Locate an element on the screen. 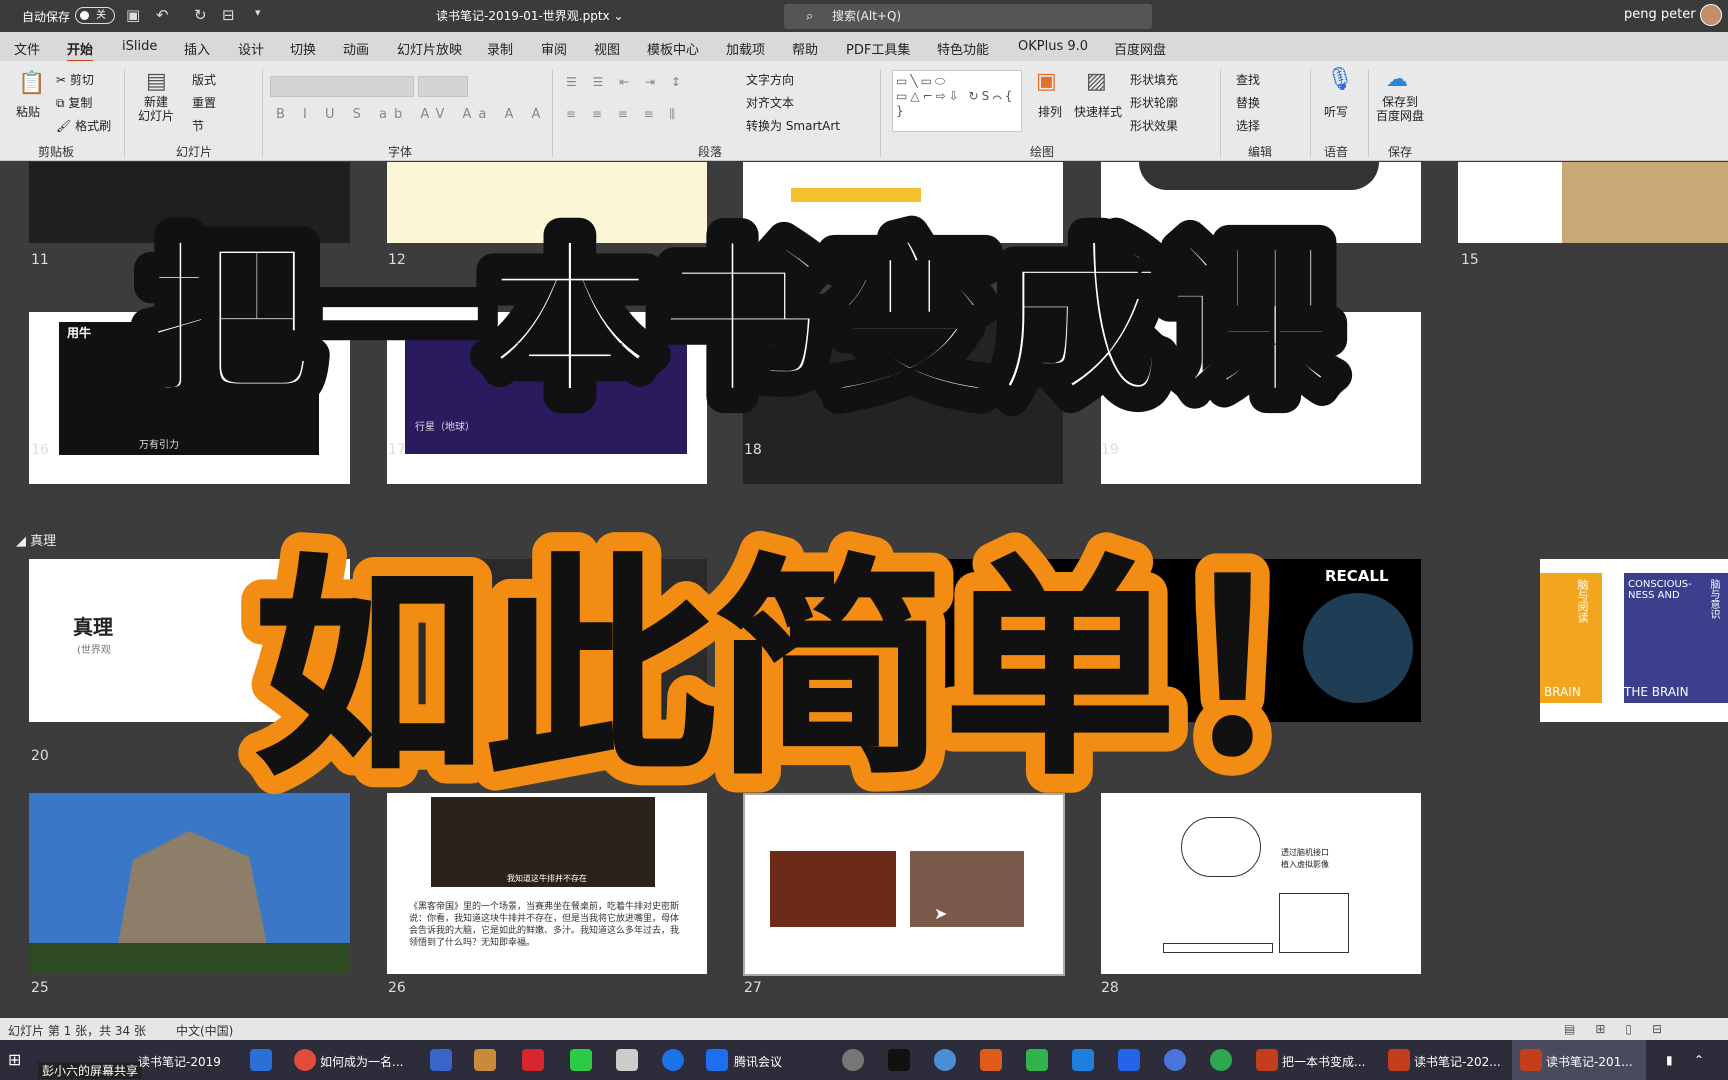  todo-icon is located at coordinates (441, 1060).